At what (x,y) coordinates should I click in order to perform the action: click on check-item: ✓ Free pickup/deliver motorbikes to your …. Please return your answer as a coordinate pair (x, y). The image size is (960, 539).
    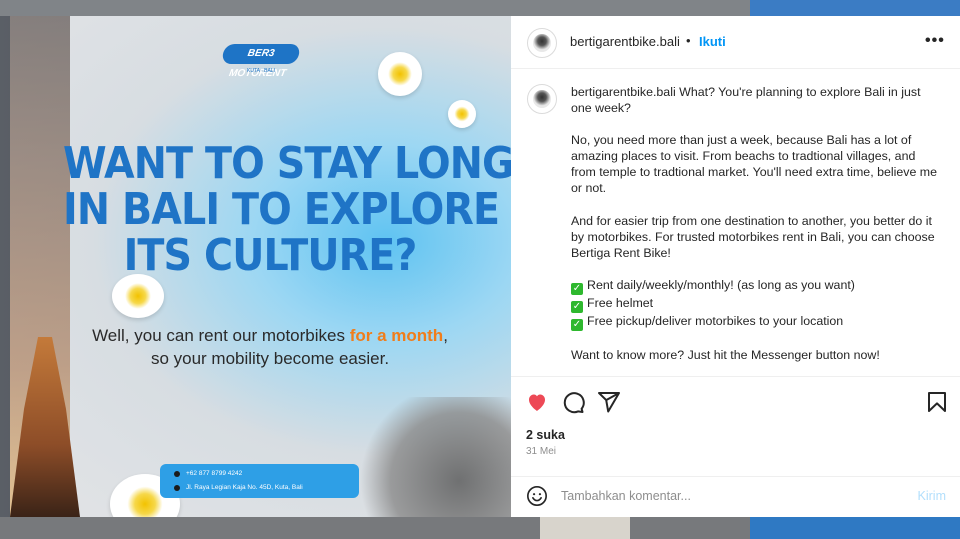
    Looking at the image, I should click on (756, 322).